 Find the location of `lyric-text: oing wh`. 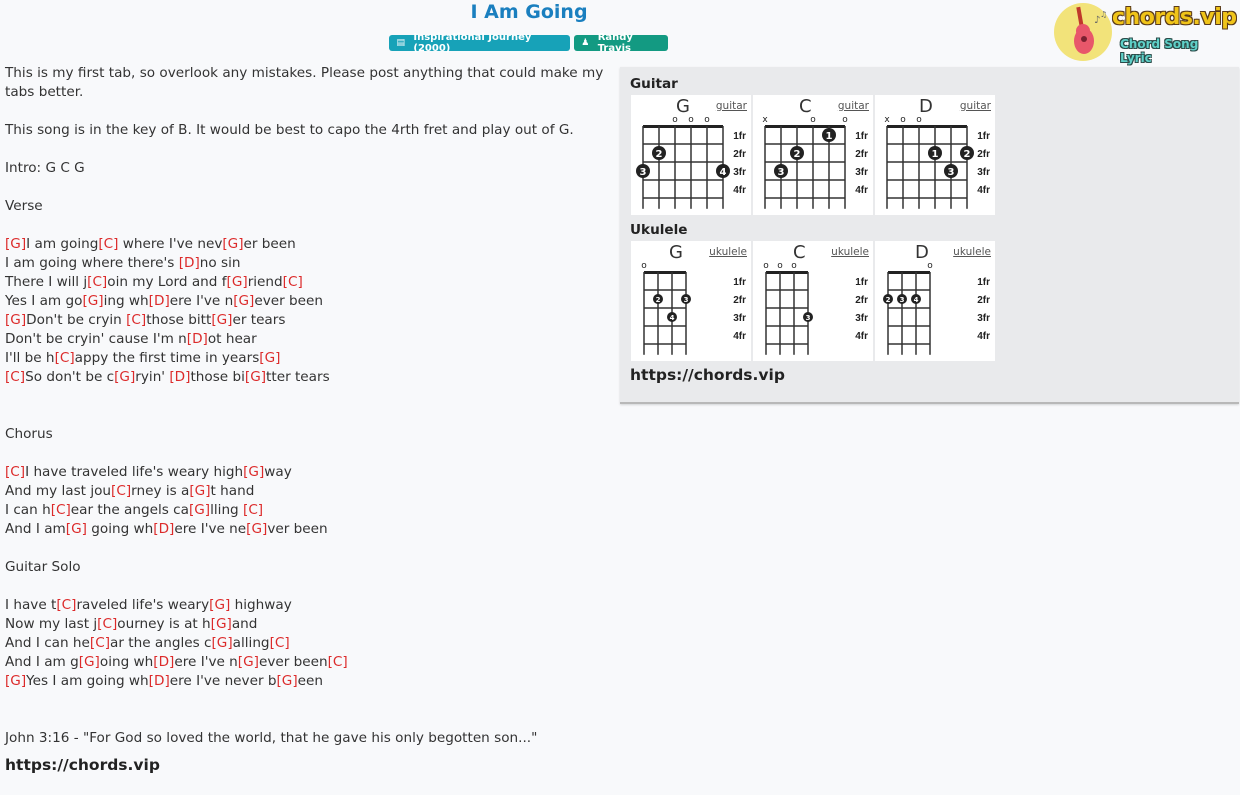

lyric-text: oing wh is located at coordinates (126, 662).